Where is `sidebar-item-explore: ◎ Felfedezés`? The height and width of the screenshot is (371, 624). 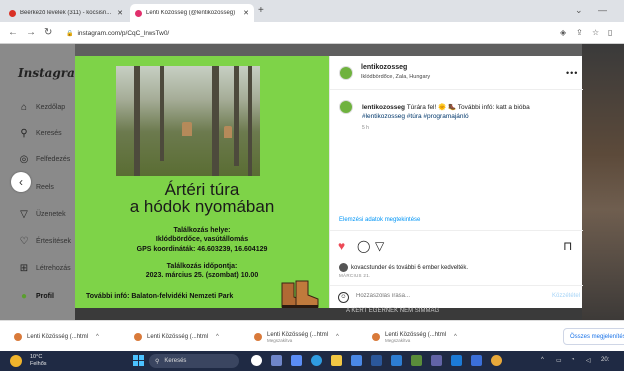 sidebar-item-explore: ◎ Felfedezés is located at coordinates (44, 159).